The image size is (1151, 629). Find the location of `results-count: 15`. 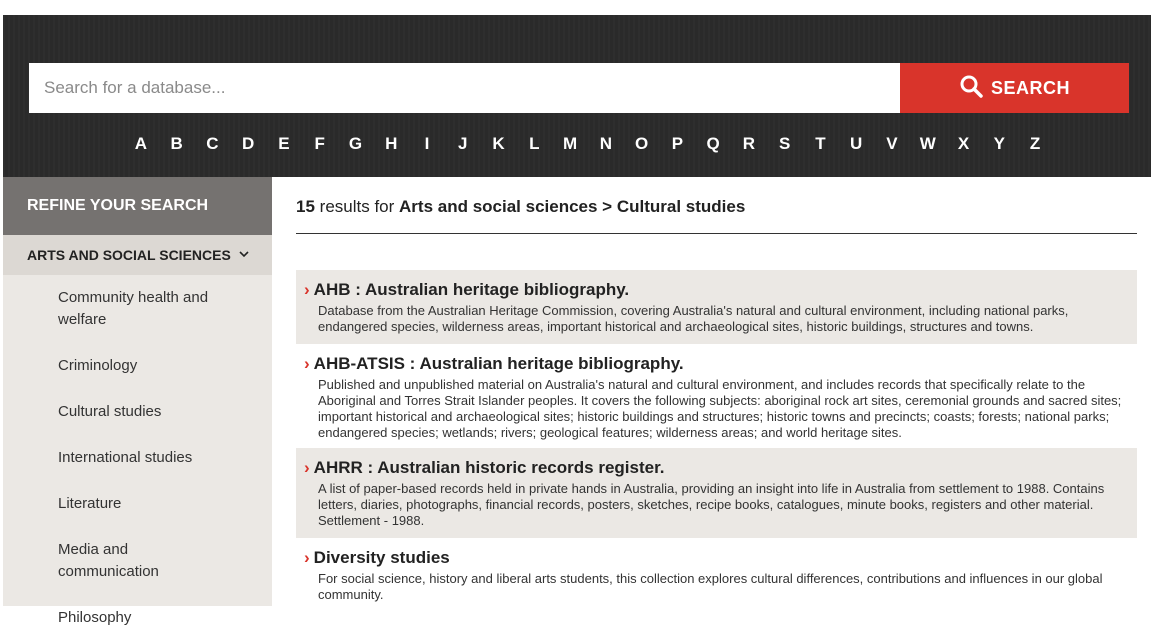

results-count: 15 is located at coordinates (305, 206).